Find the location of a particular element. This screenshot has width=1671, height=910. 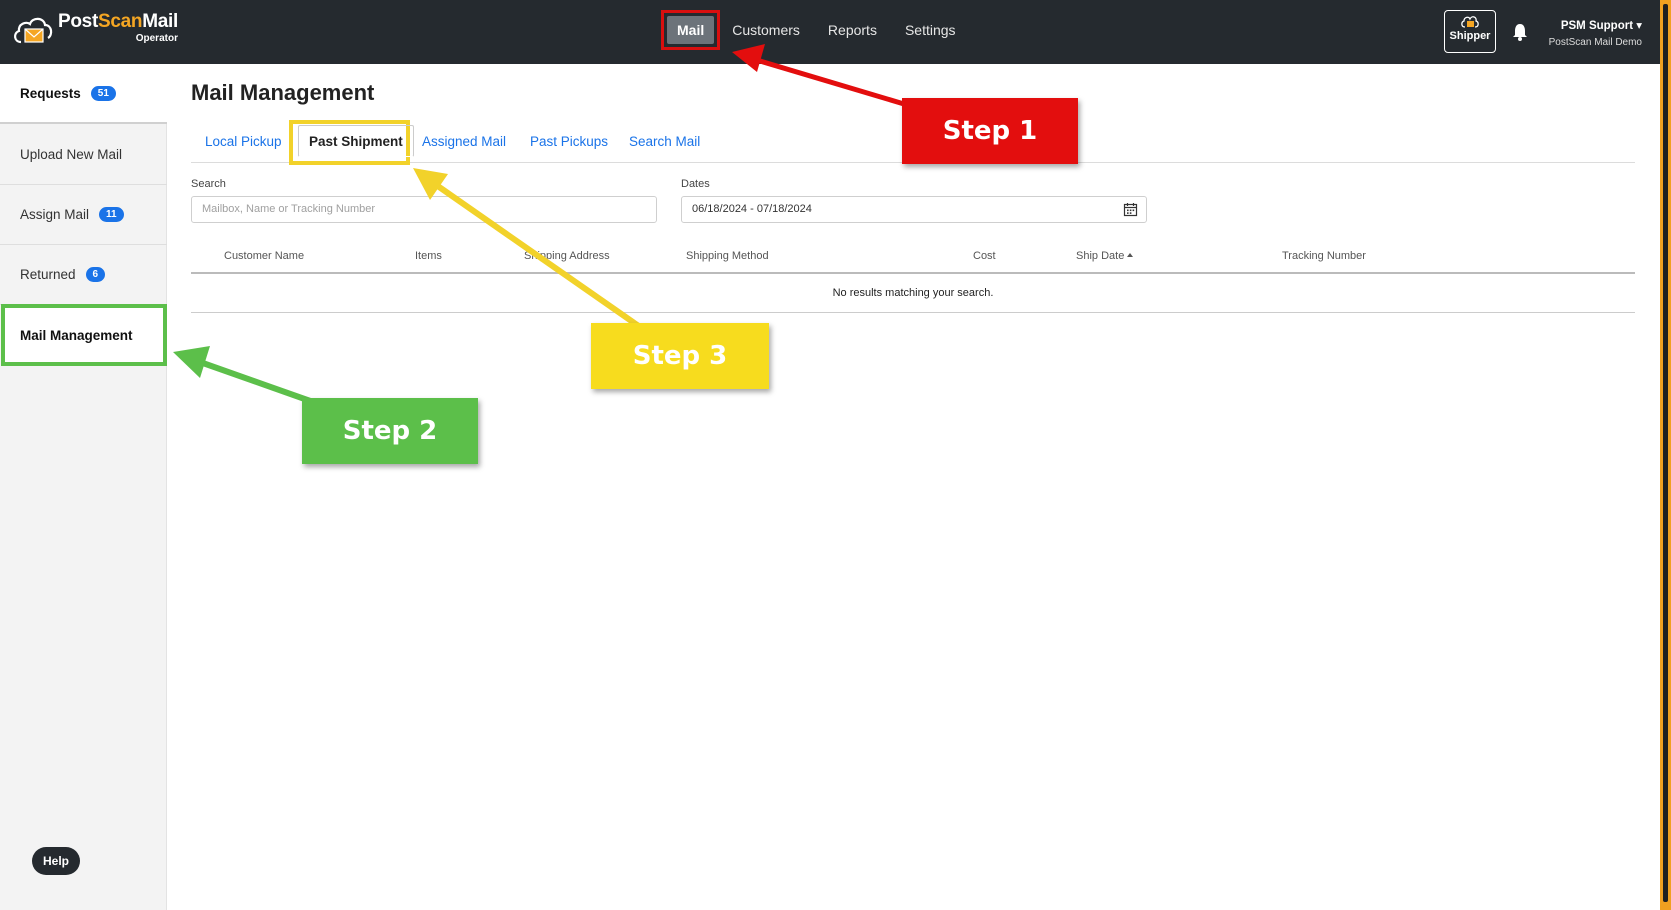

sidebar-item-upload-new-mail: Upload New Mail is located at coordinates (83, 155).